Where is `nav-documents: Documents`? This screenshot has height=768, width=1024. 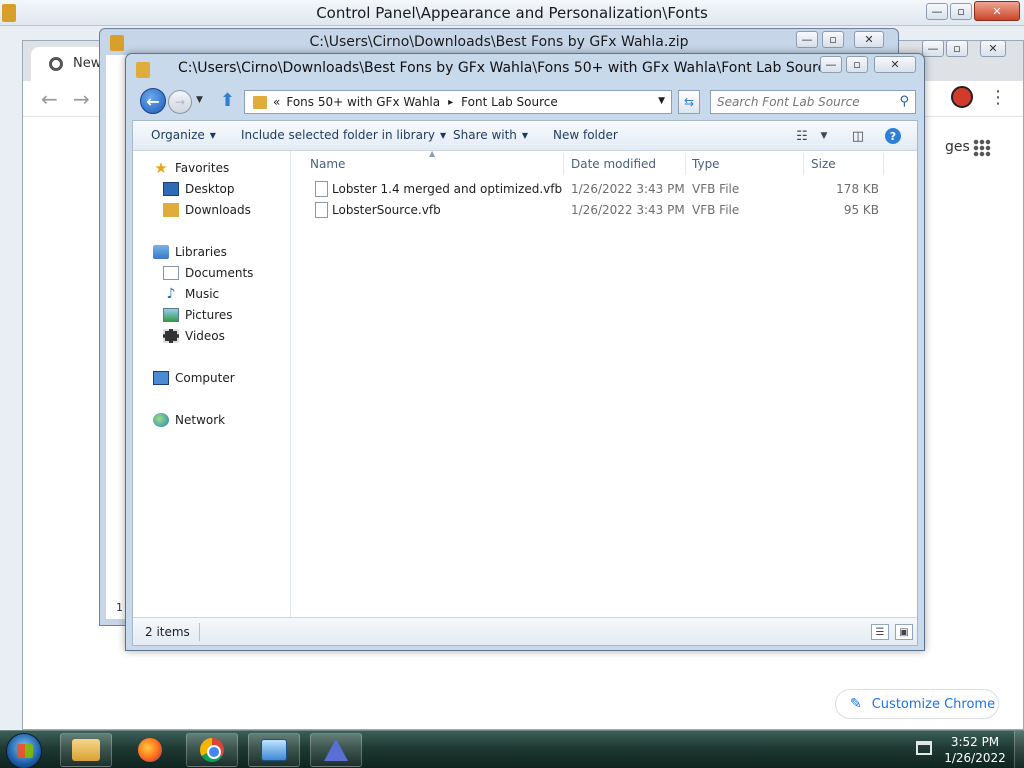
nav-documents: Documents is located at coordinates (208, 273).